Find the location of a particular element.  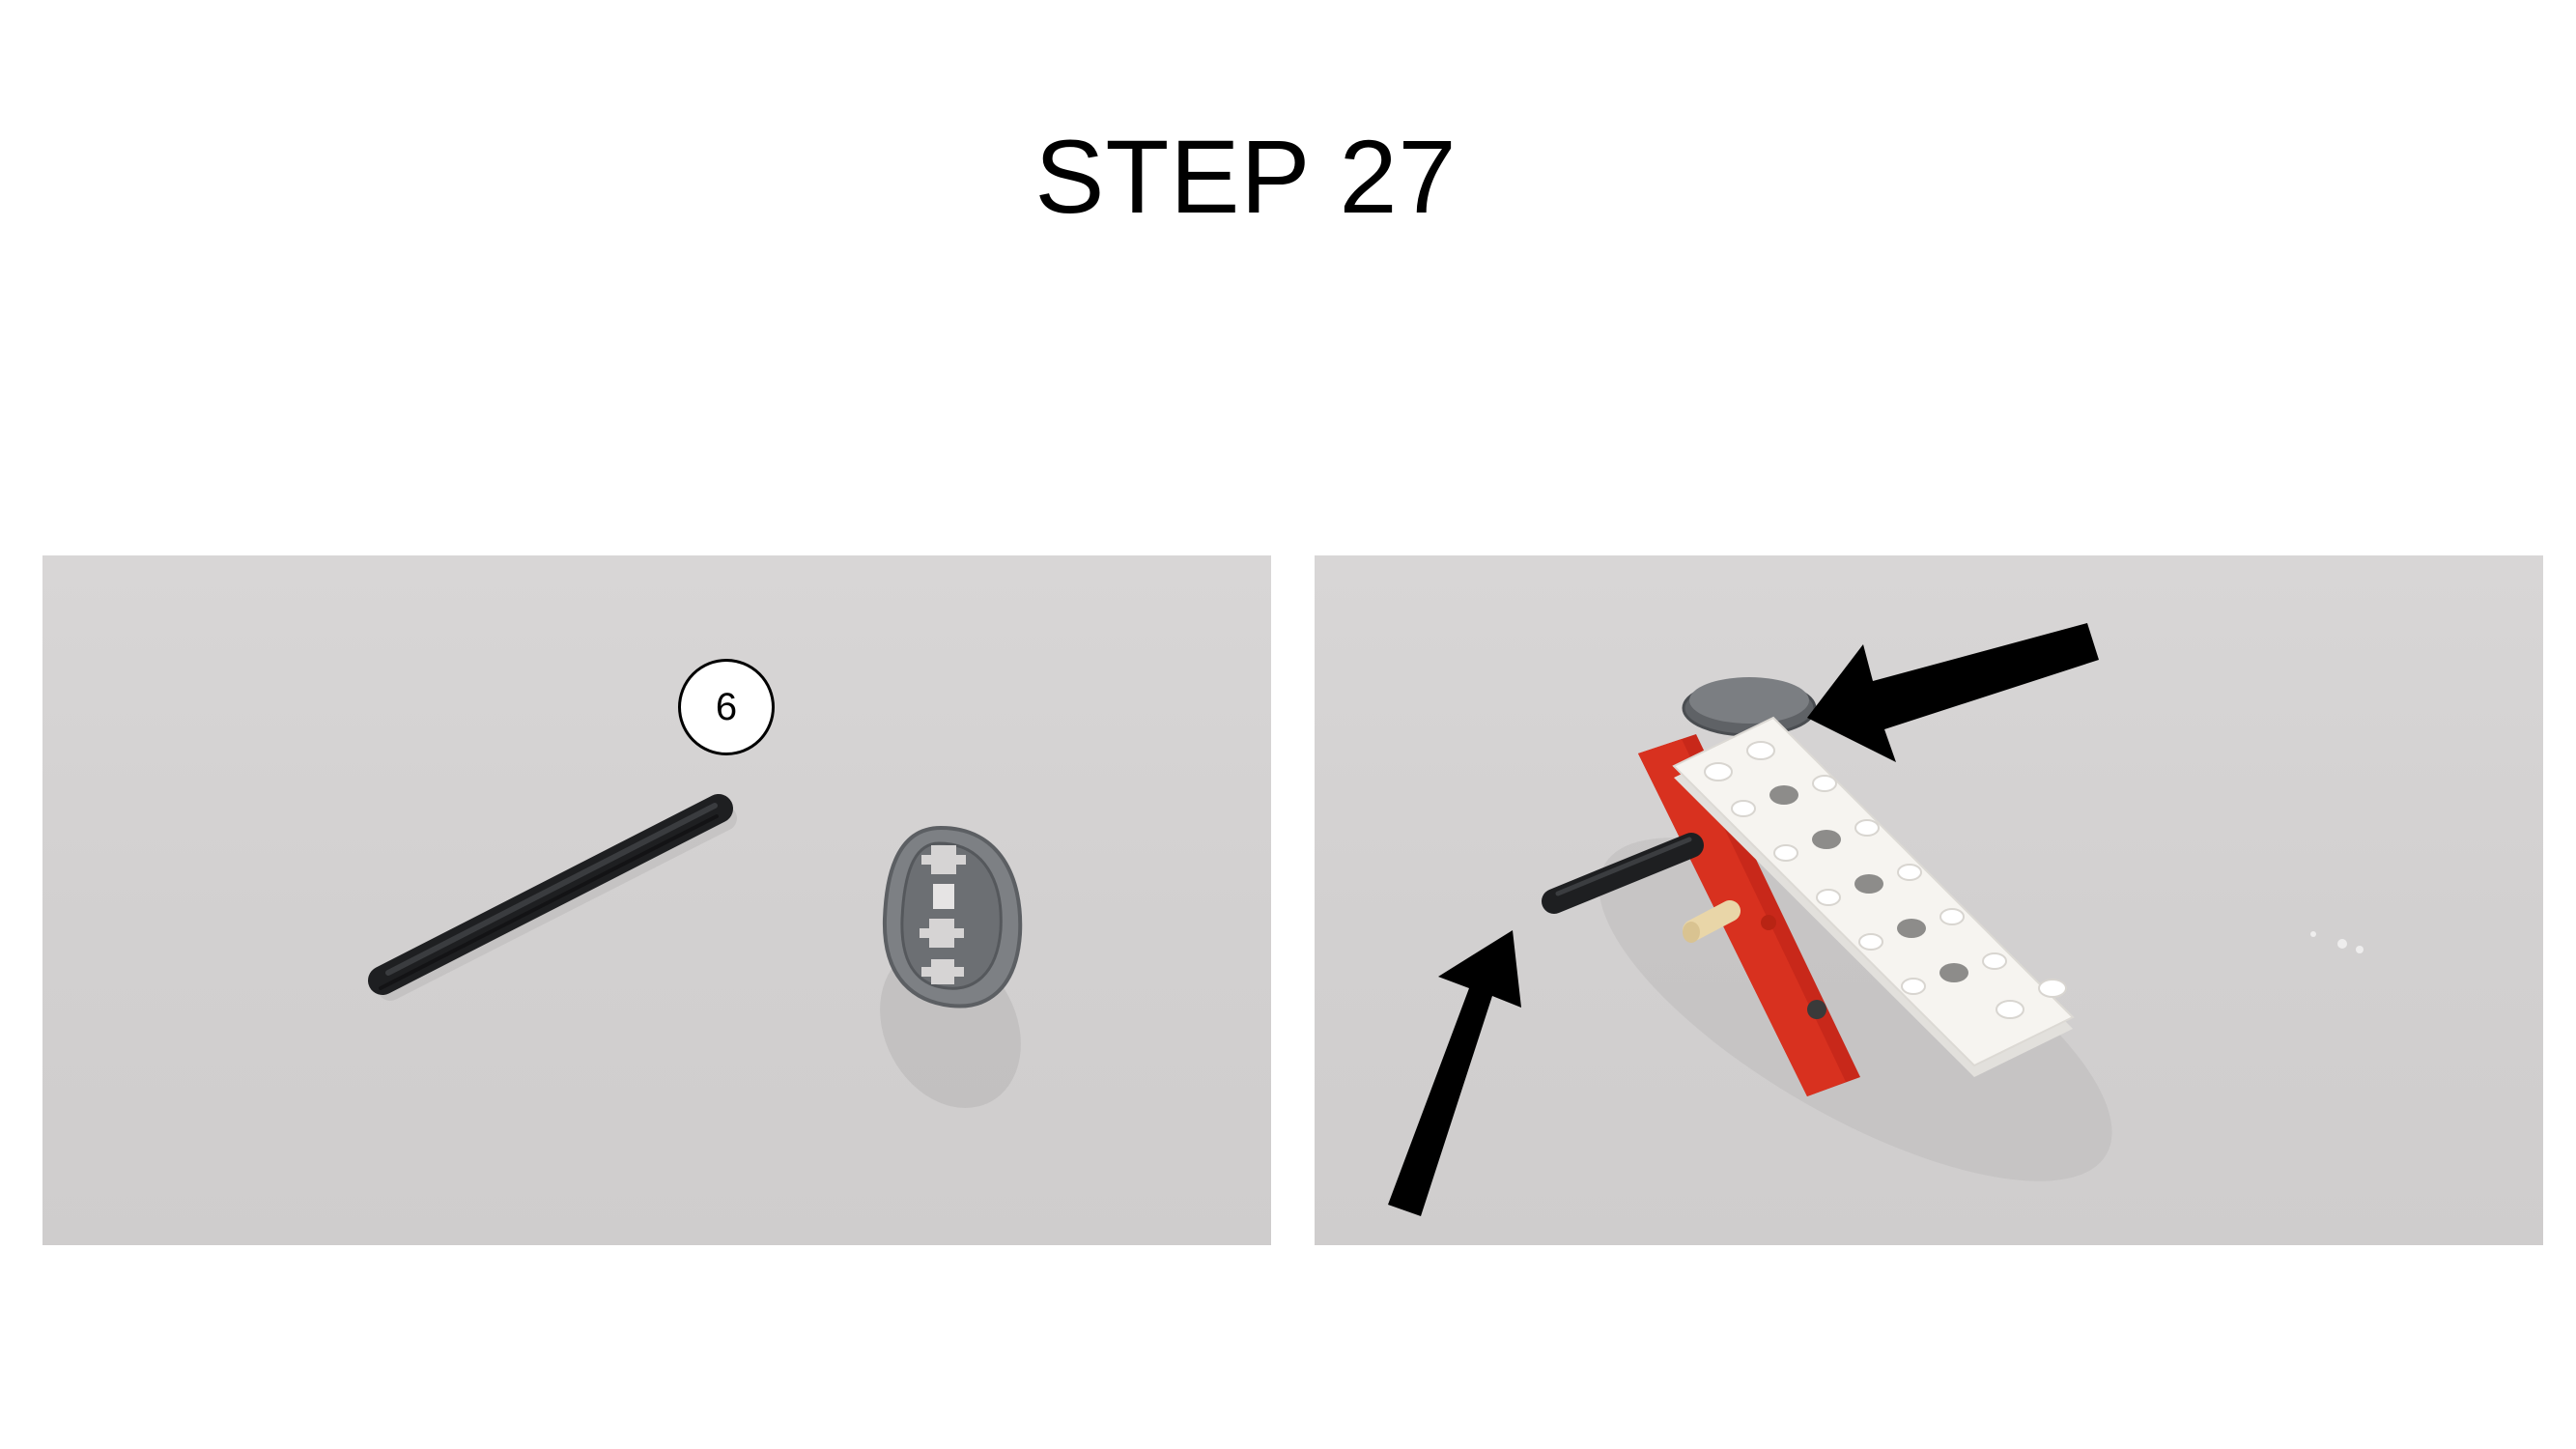

wedge-belt-wheel-part is located at coordinates (951, 967).